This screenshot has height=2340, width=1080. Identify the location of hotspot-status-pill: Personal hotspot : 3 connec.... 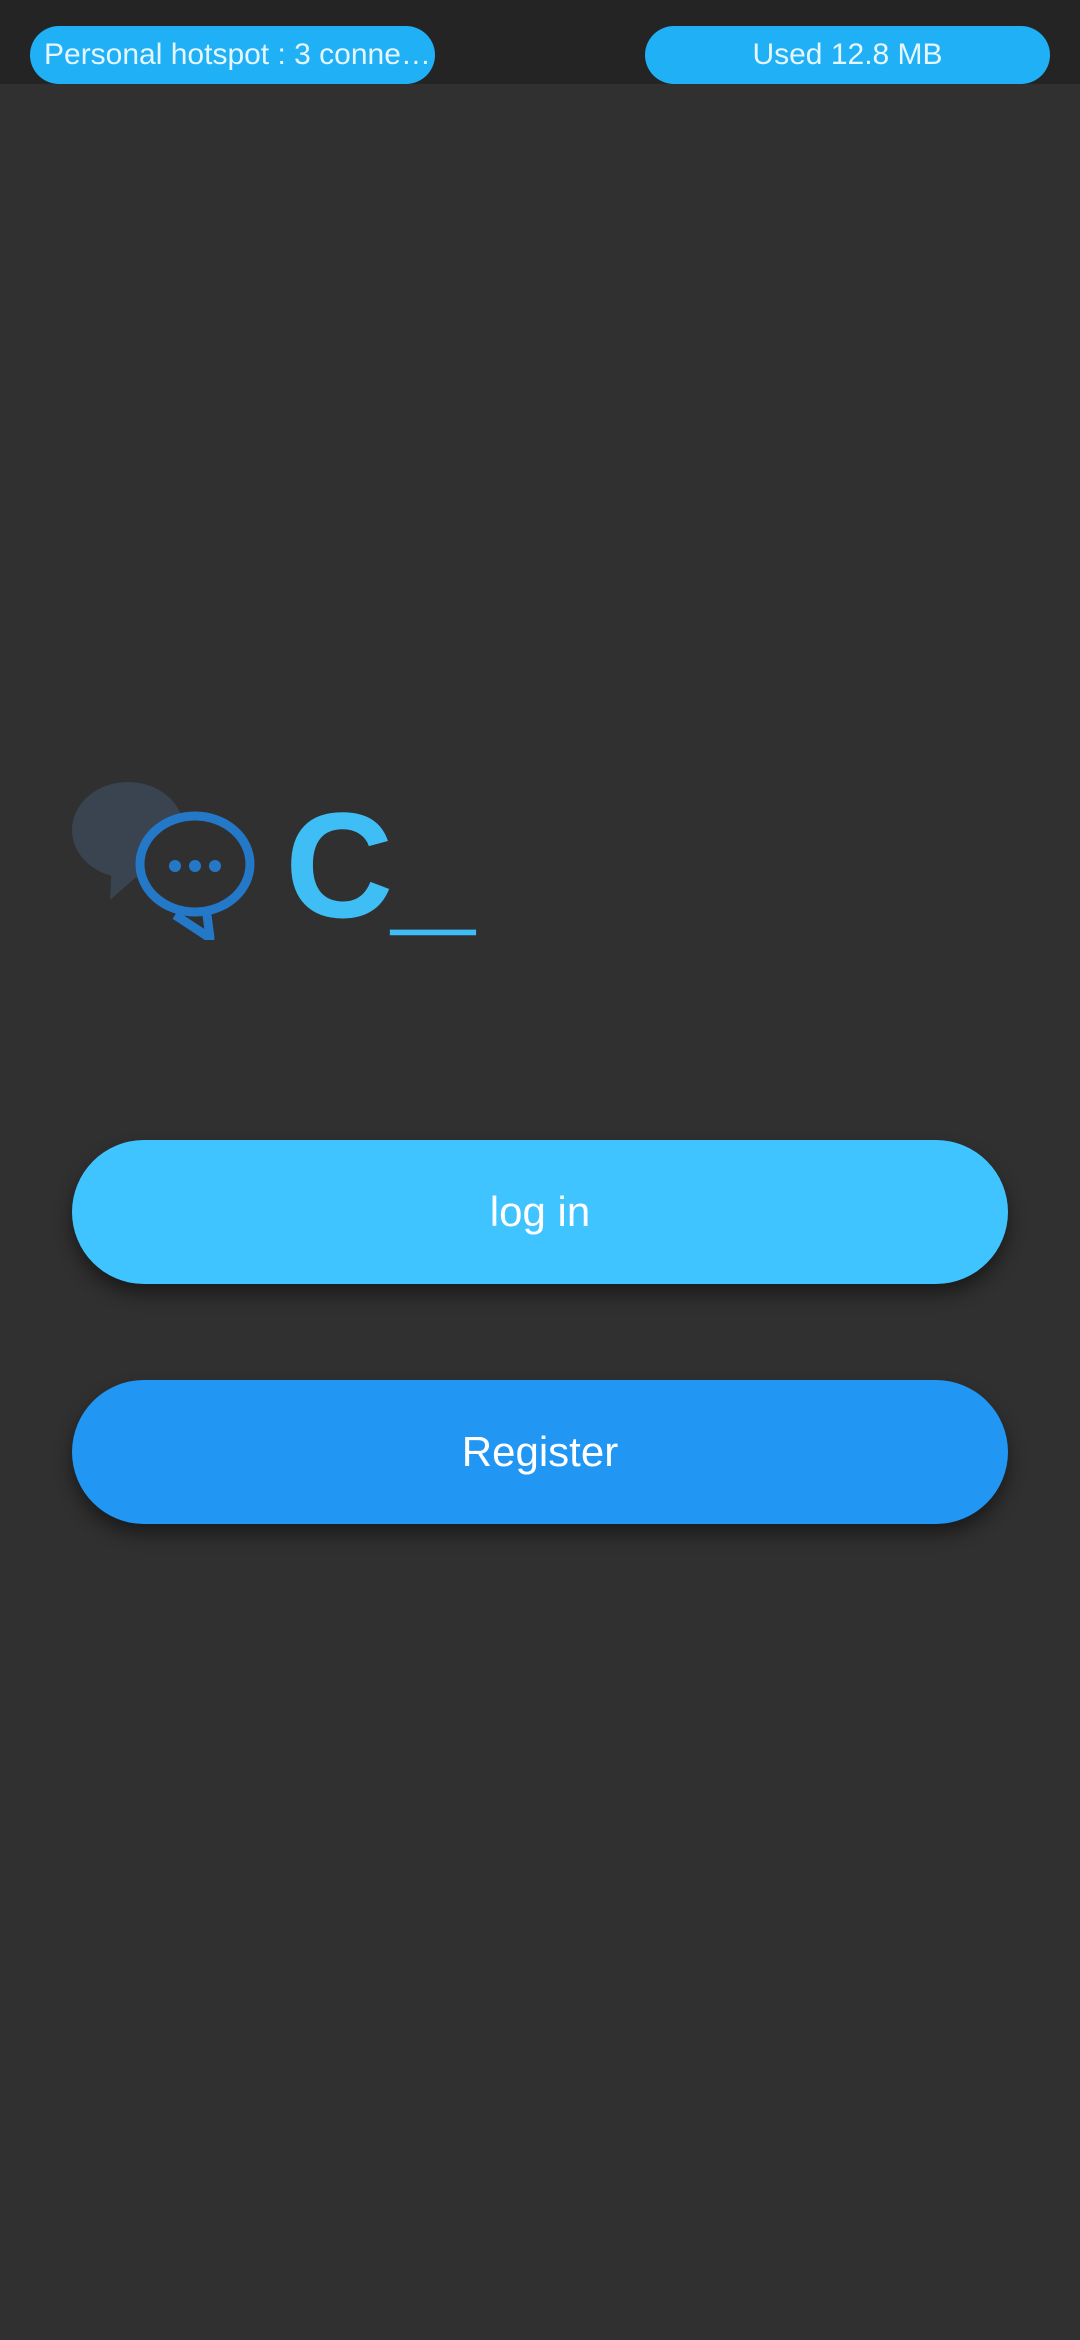
(232, 55).